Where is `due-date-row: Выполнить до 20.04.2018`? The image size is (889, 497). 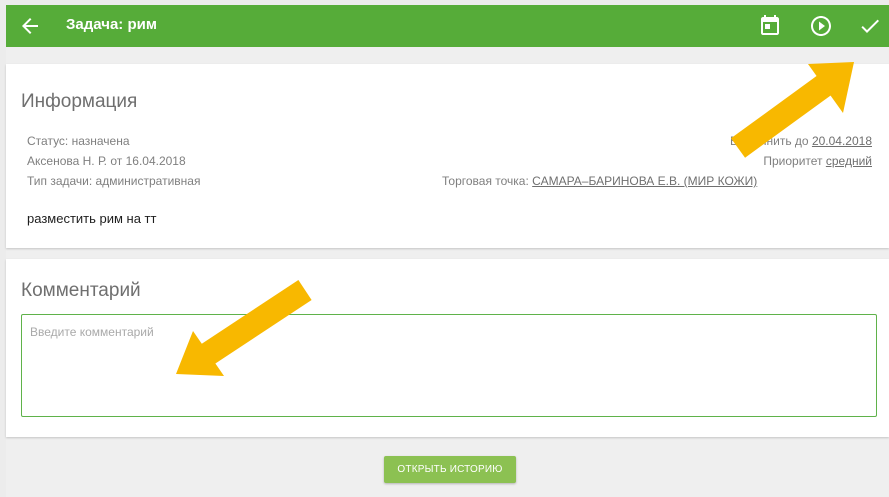 due-date-row: Выполнить до 20.04.2018 is located at coordinates (801, 141).